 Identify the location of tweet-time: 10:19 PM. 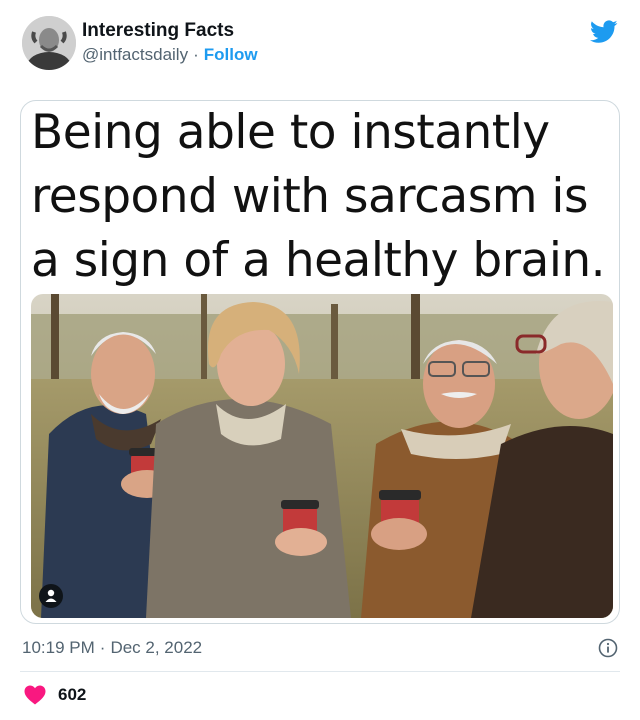
(58, 647).